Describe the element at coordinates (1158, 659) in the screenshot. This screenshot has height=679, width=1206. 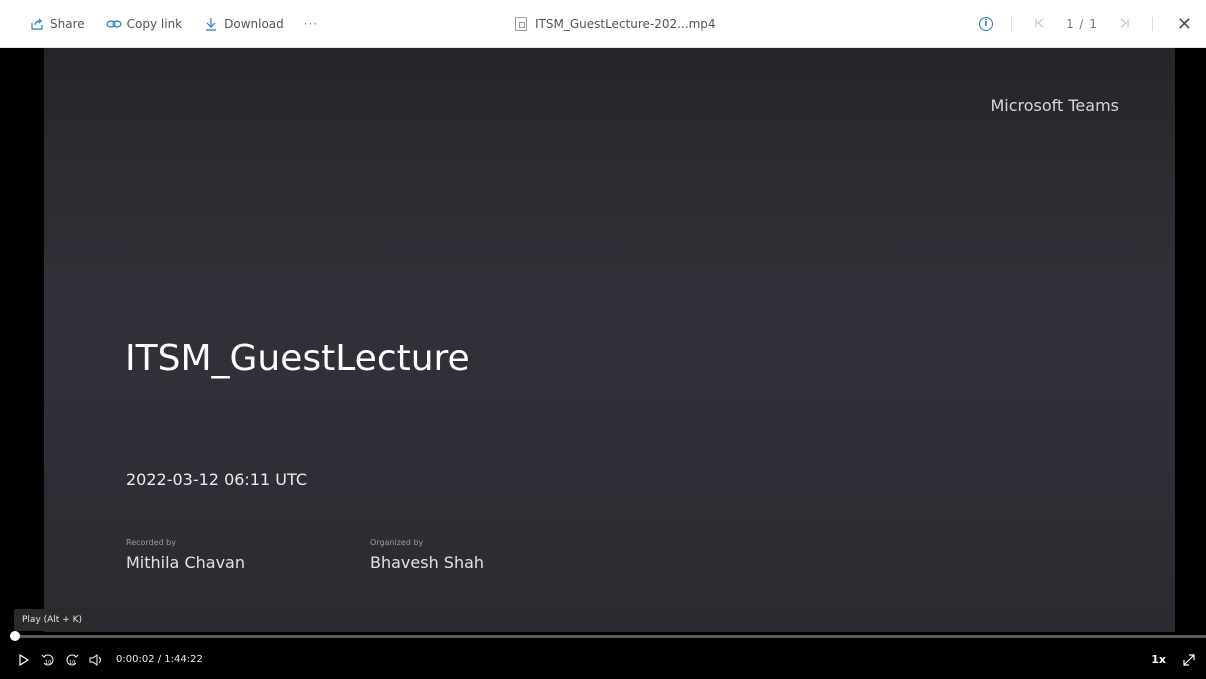
I see `playback-speed-button: 1x` at that location.